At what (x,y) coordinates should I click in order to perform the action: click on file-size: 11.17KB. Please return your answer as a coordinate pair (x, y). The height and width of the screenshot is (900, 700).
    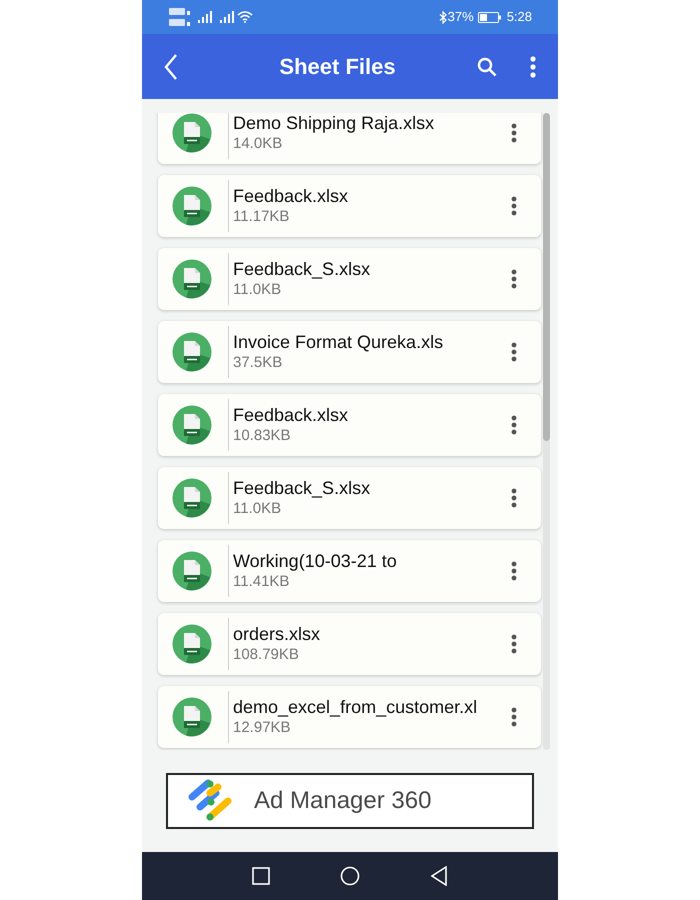
    Looking at the image, I should click on (261, 217).